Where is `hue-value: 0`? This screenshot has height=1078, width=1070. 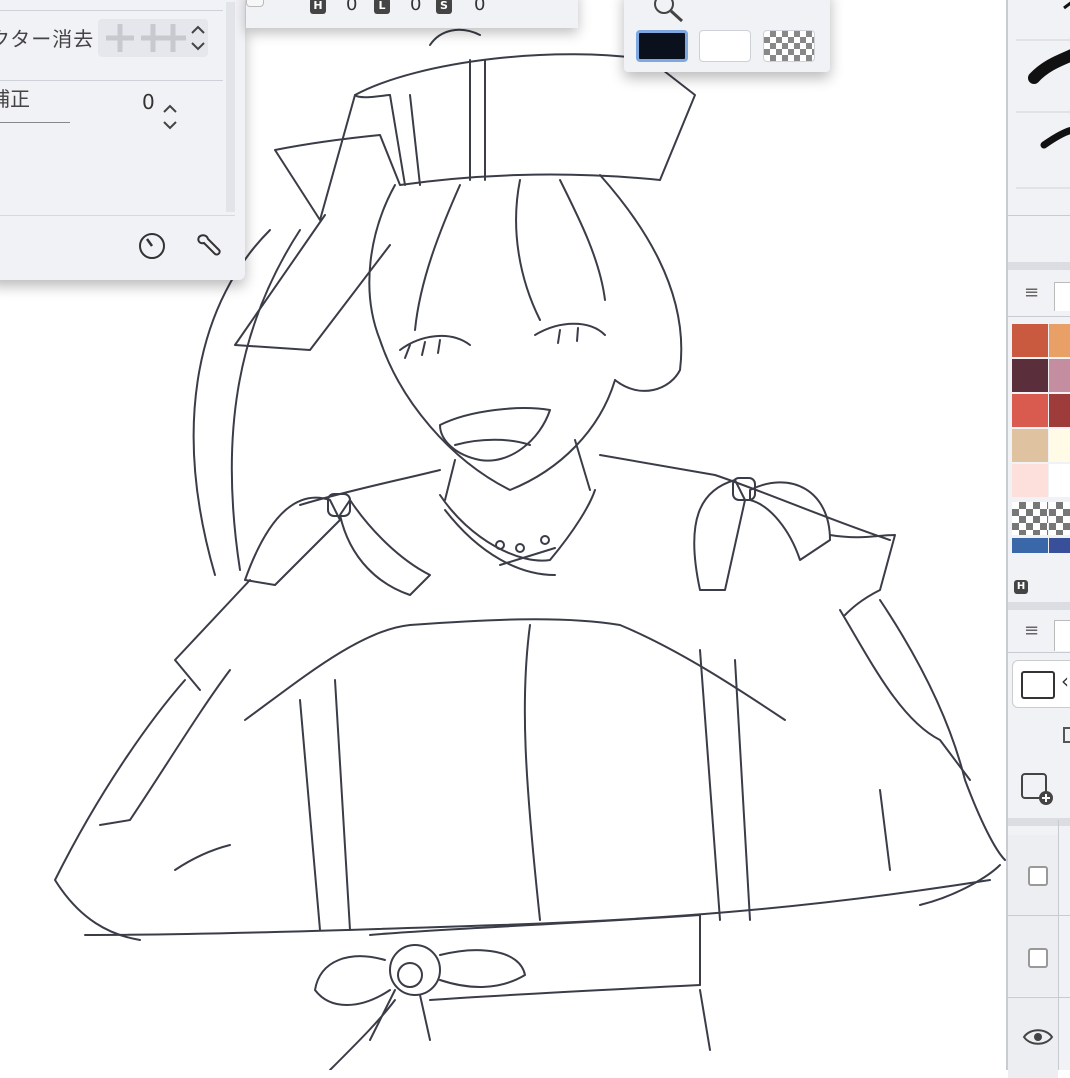 hue-value: 0 is located at coordinates (352, 7).